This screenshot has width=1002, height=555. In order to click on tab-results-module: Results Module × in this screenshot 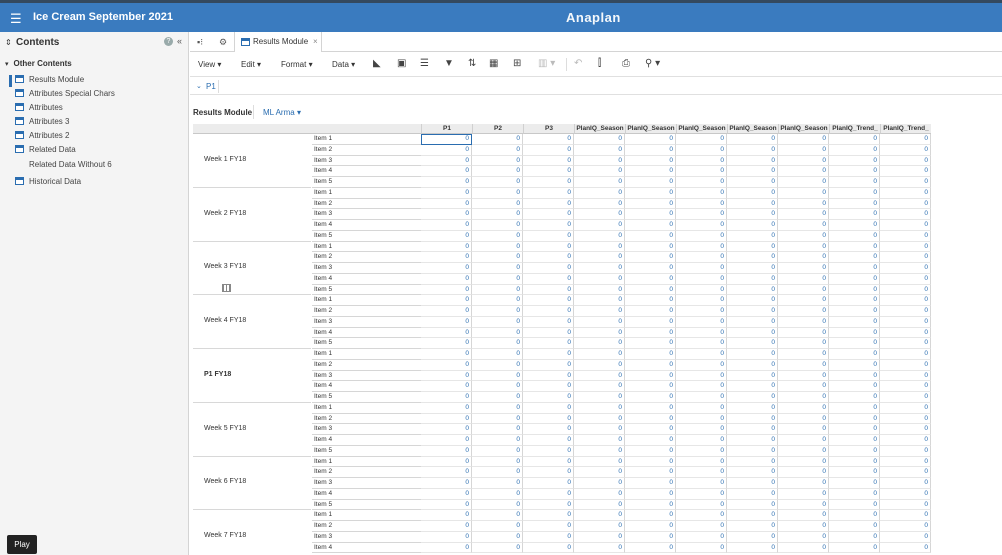, I will do `click(278, 42)`.